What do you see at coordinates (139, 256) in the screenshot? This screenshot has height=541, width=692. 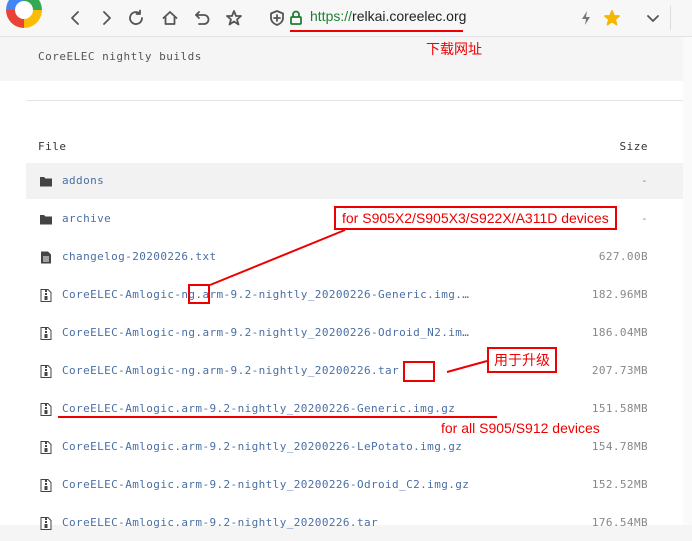 I see `file-name-link: changelog-20200226.txt` at bounding box center [139, 256].